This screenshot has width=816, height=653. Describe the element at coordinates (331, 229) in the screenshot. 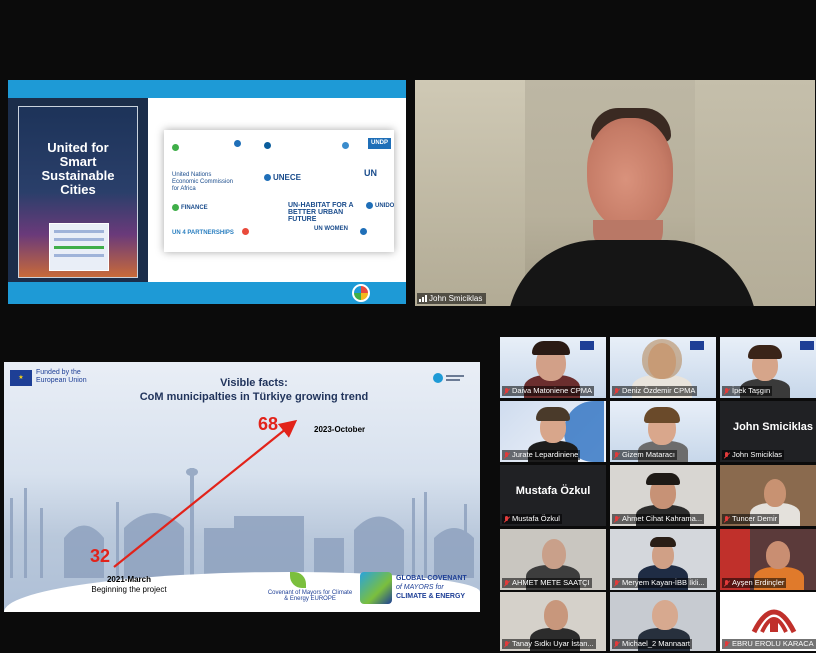

I see `unwomen-logo: UN WOMEN` at that location.